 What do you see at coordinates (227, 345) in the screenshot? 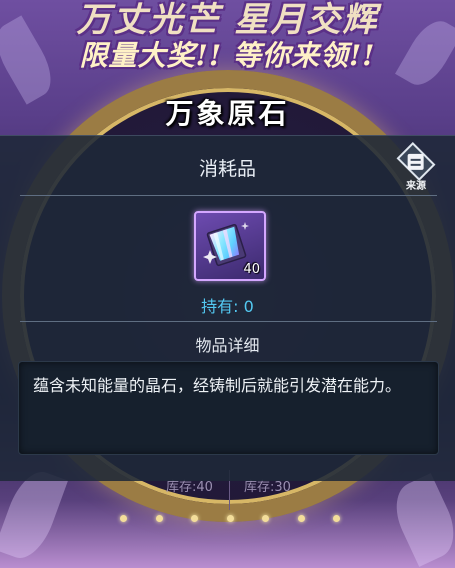
I see `details-heading: 物品详细` at bounding box center [227, 345].